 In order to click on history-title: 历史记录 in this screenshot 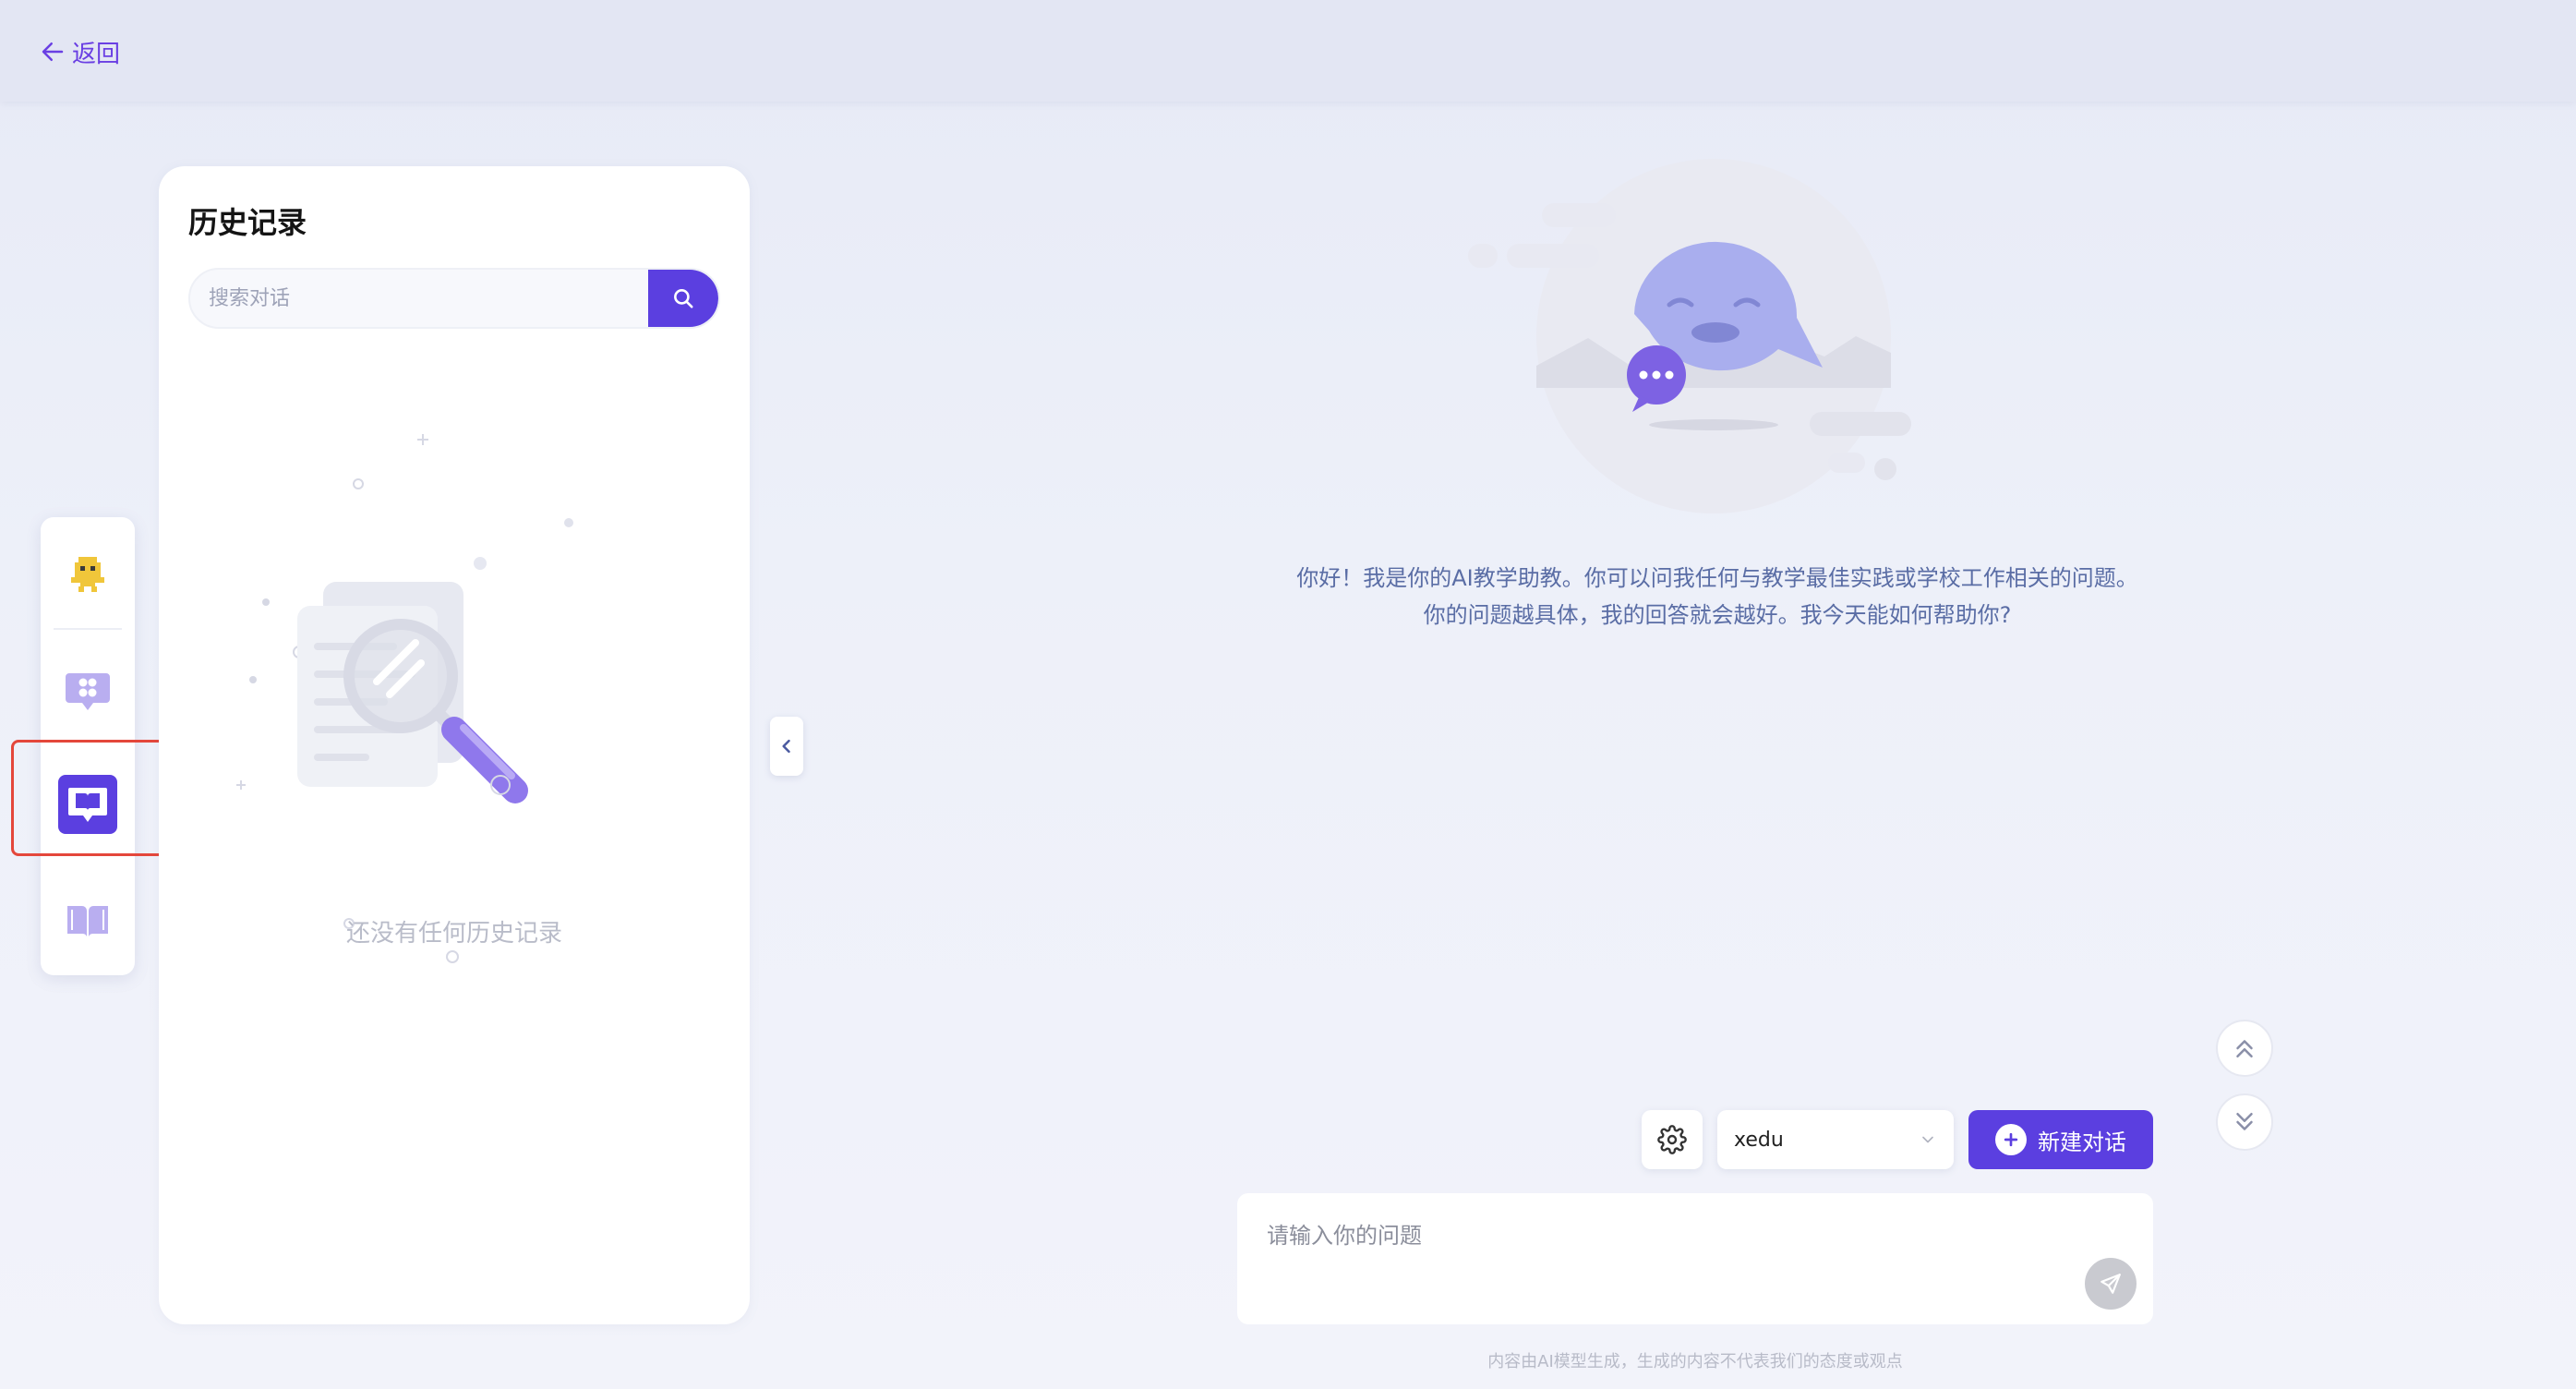, I will do `click(247, 222)`.